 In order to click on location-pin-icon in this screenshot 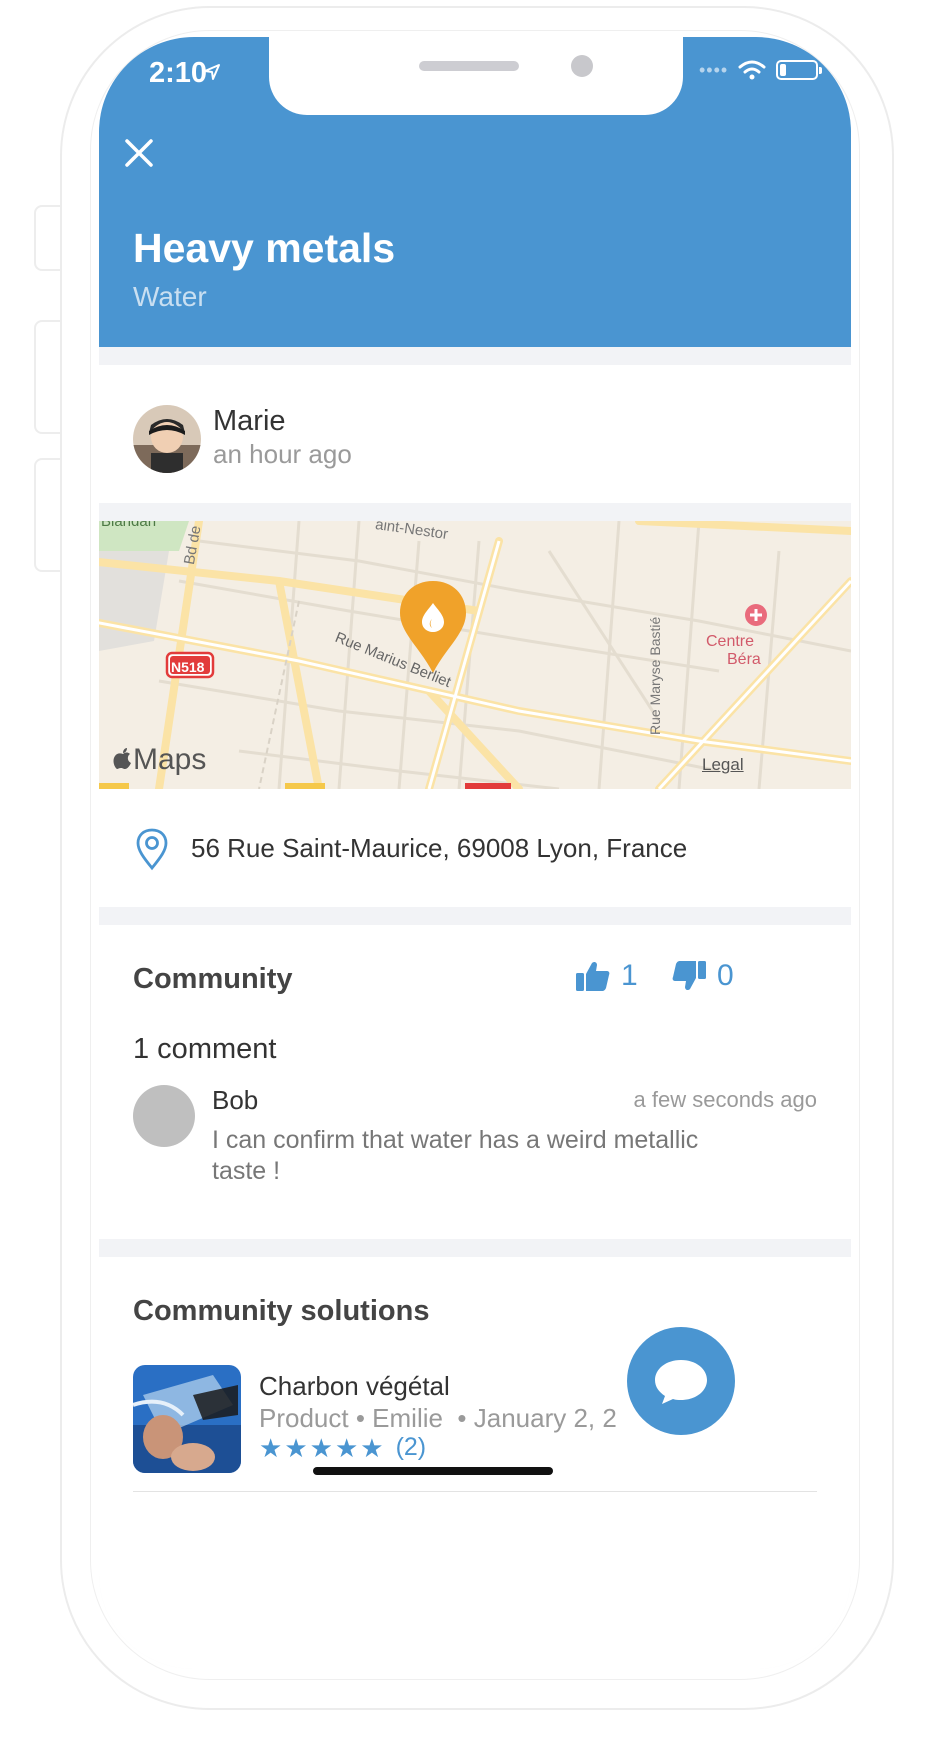, I will do `click(152, 849)`.